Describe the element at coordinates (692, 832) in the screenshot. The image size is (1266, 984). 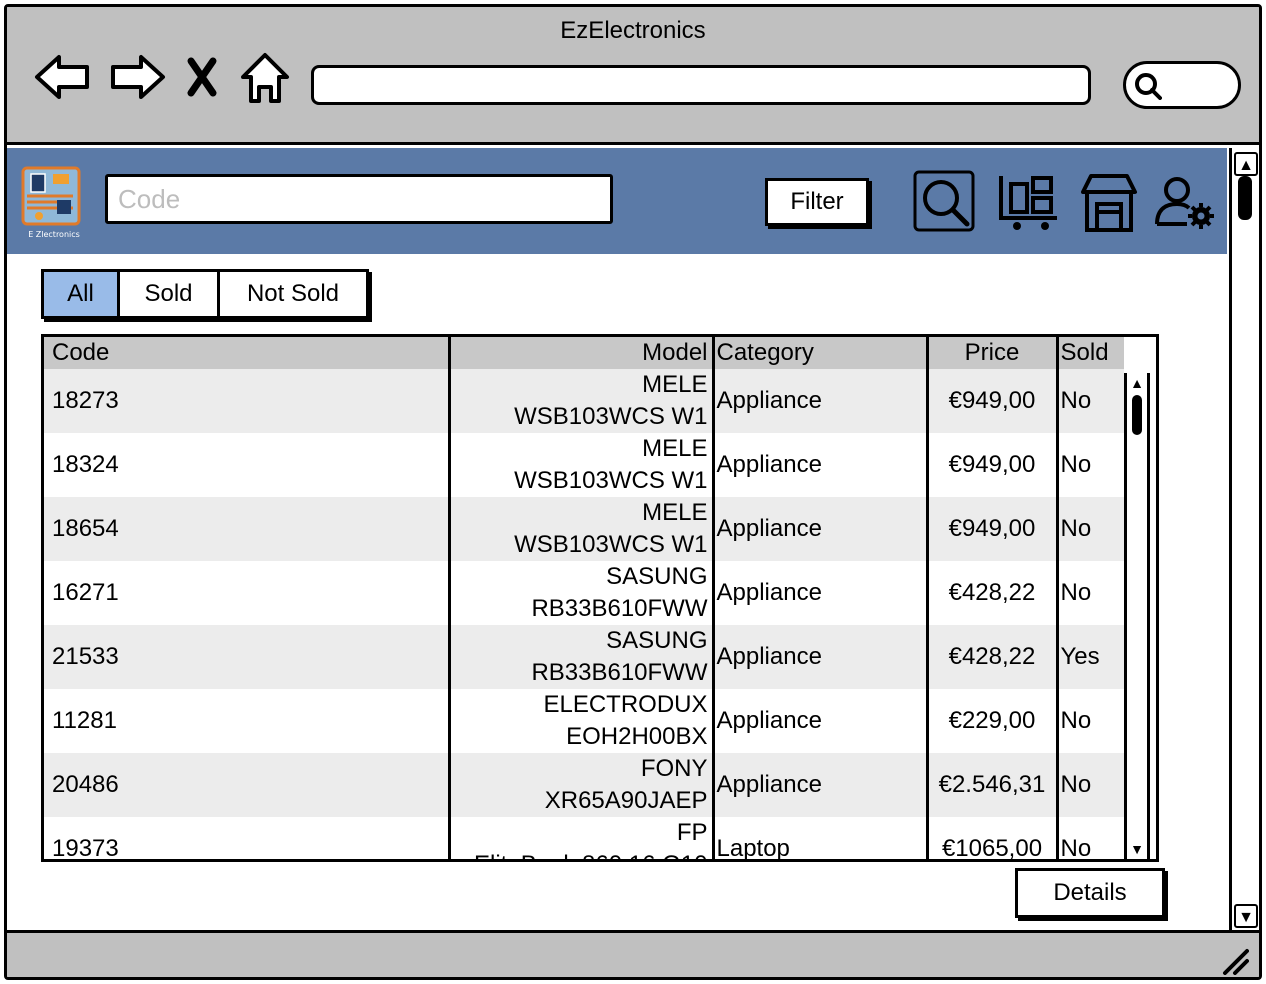
I see `cell-model-text: FP` at that location.